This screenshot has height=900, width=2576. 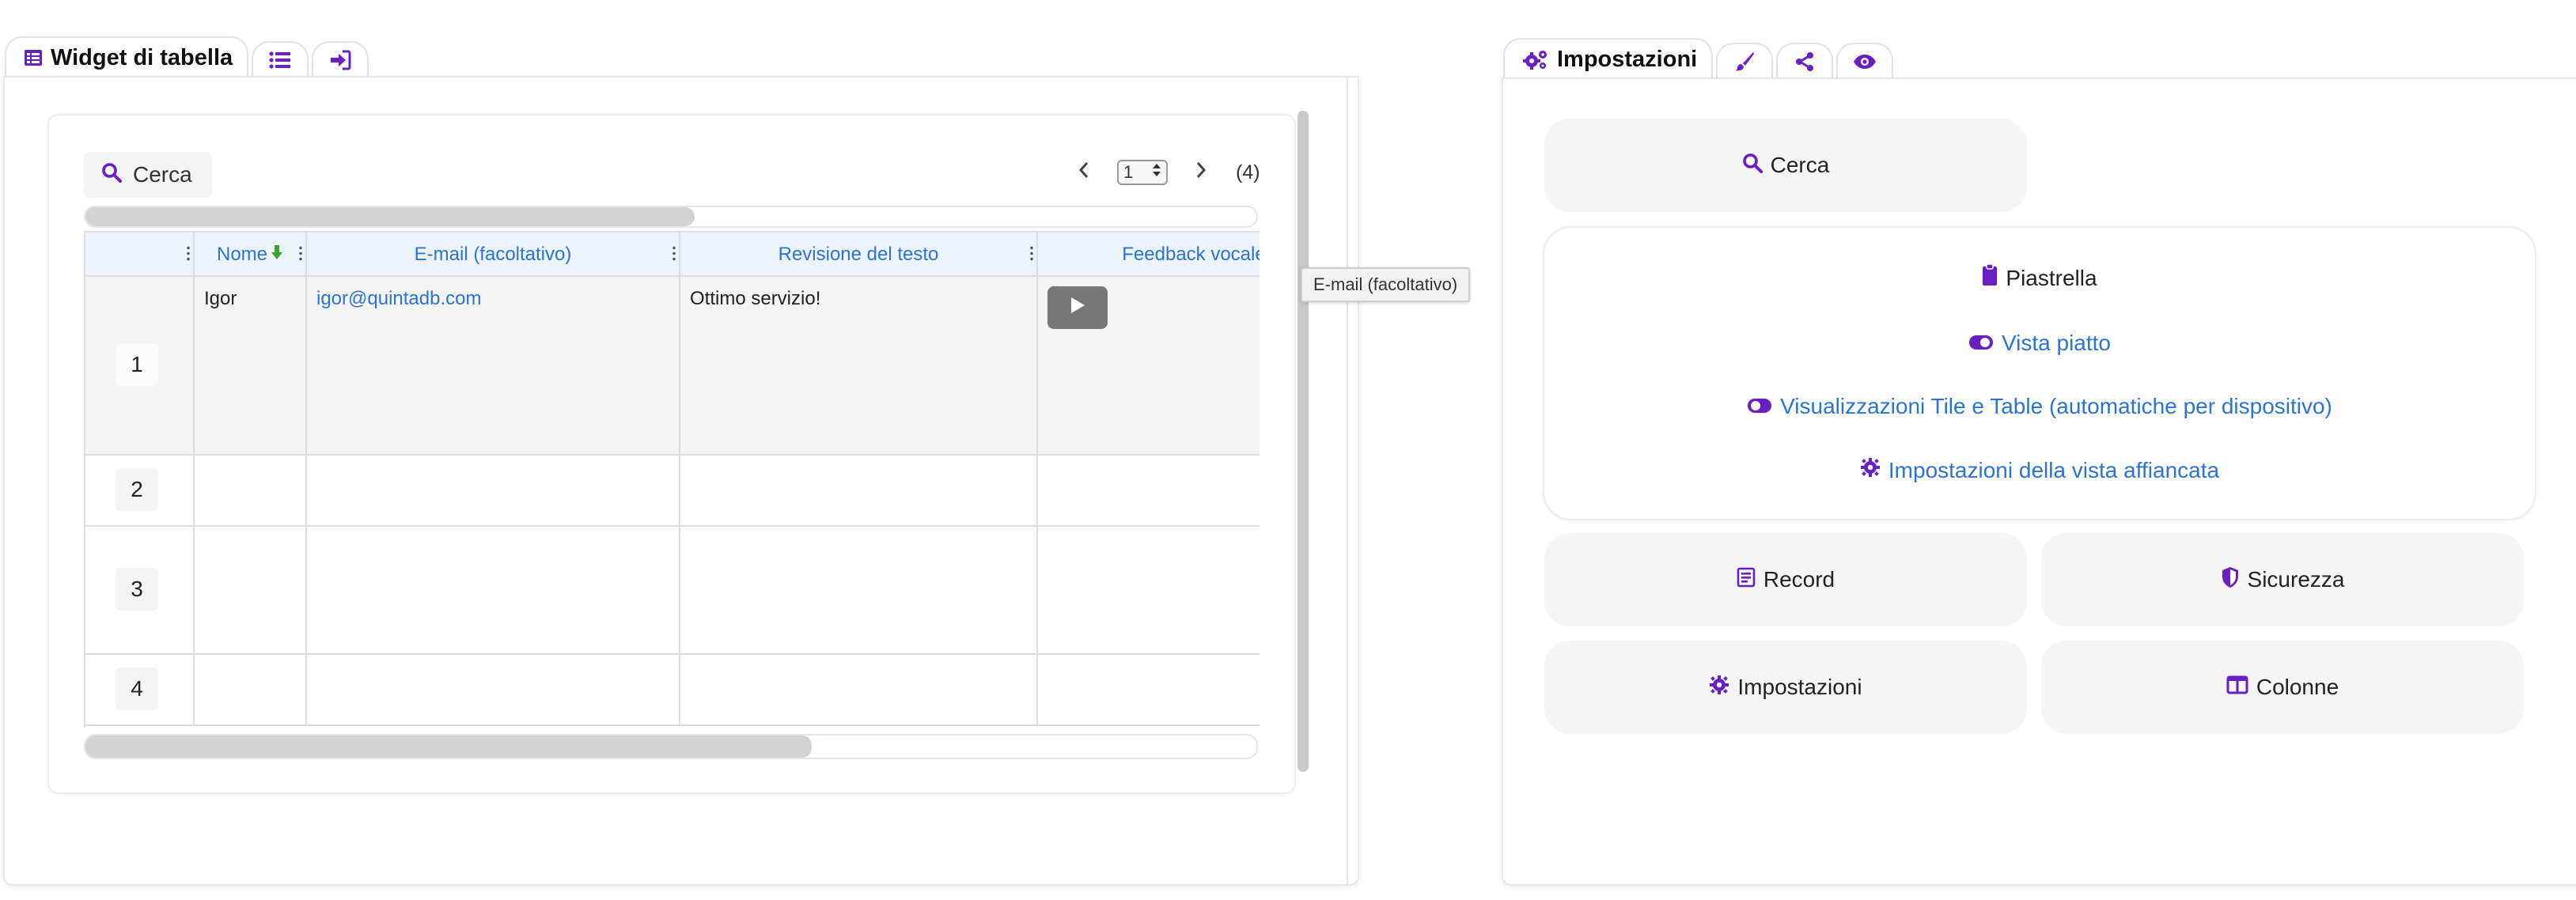 I want to click on column-header-email-label: E-mail (facoltativo), so click(x=493, y=254).